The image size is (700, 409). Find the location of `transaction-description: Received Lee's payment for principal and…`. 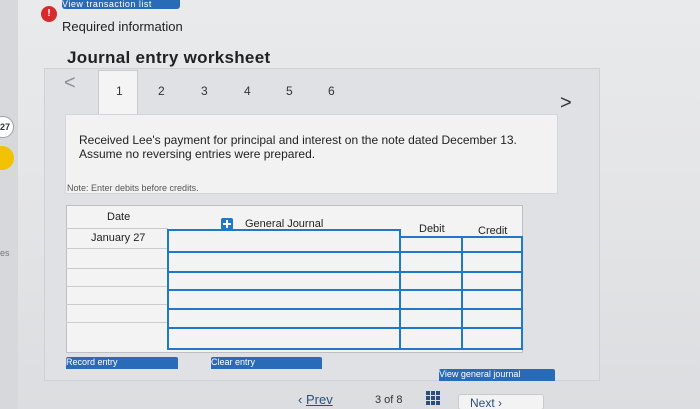

transaction-description: Received Lee's payment for principal and… is located at coordinates (298, 147).